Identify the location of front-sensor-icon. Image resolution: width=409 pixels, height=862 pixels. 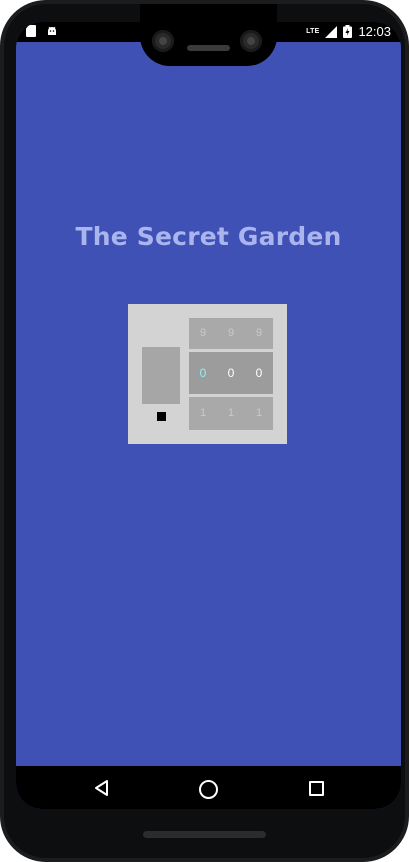
(251, 41).